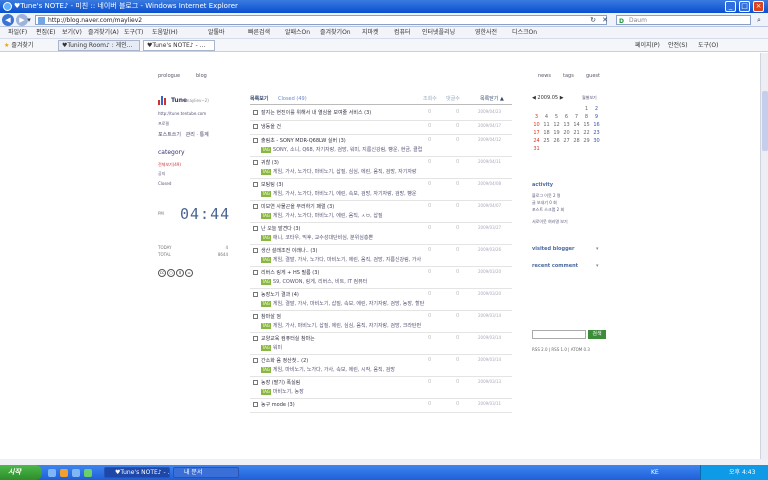 This screenshot has width=768, height=480. Describe the element at coordinates (544, 76) in the screenshot. I see `nav-news: news` at that location.